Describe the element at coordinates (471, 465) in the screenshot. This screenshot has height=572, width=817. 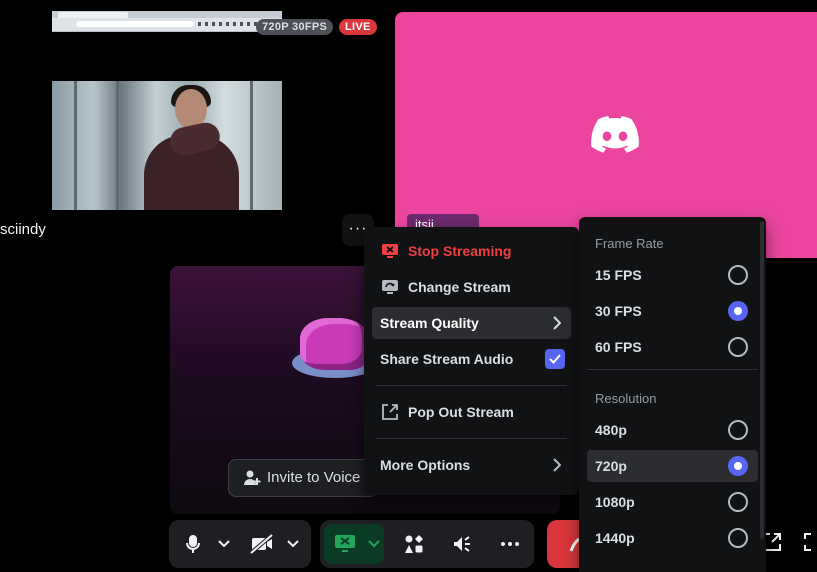
I see `menu-item-more-options: More Options` at that location.